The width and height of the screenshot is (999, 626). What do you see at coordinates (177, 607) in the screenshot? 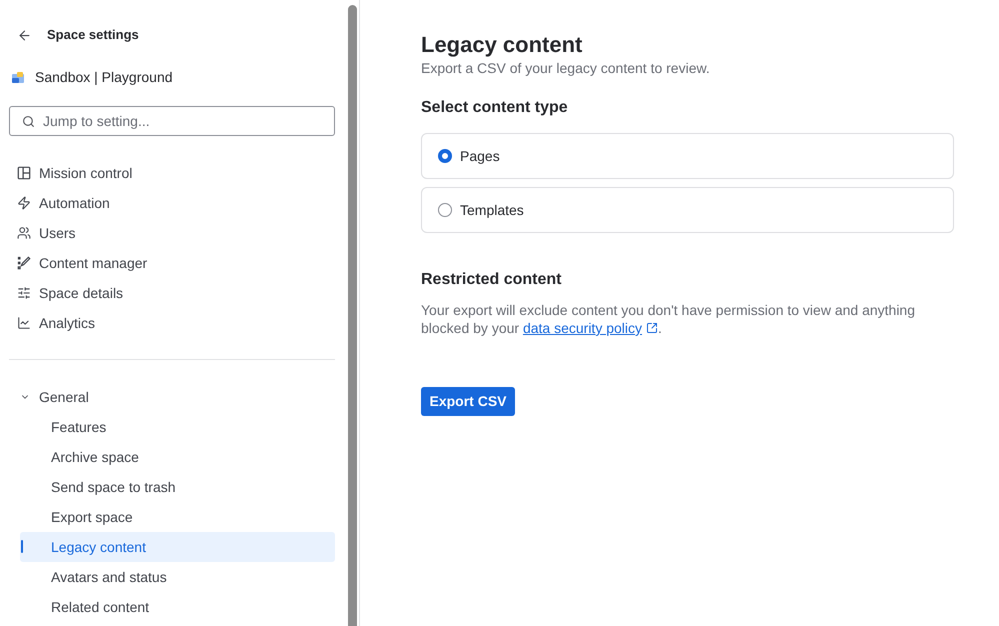
I see `settings-item: Related content` at bounding box center [177, 607].